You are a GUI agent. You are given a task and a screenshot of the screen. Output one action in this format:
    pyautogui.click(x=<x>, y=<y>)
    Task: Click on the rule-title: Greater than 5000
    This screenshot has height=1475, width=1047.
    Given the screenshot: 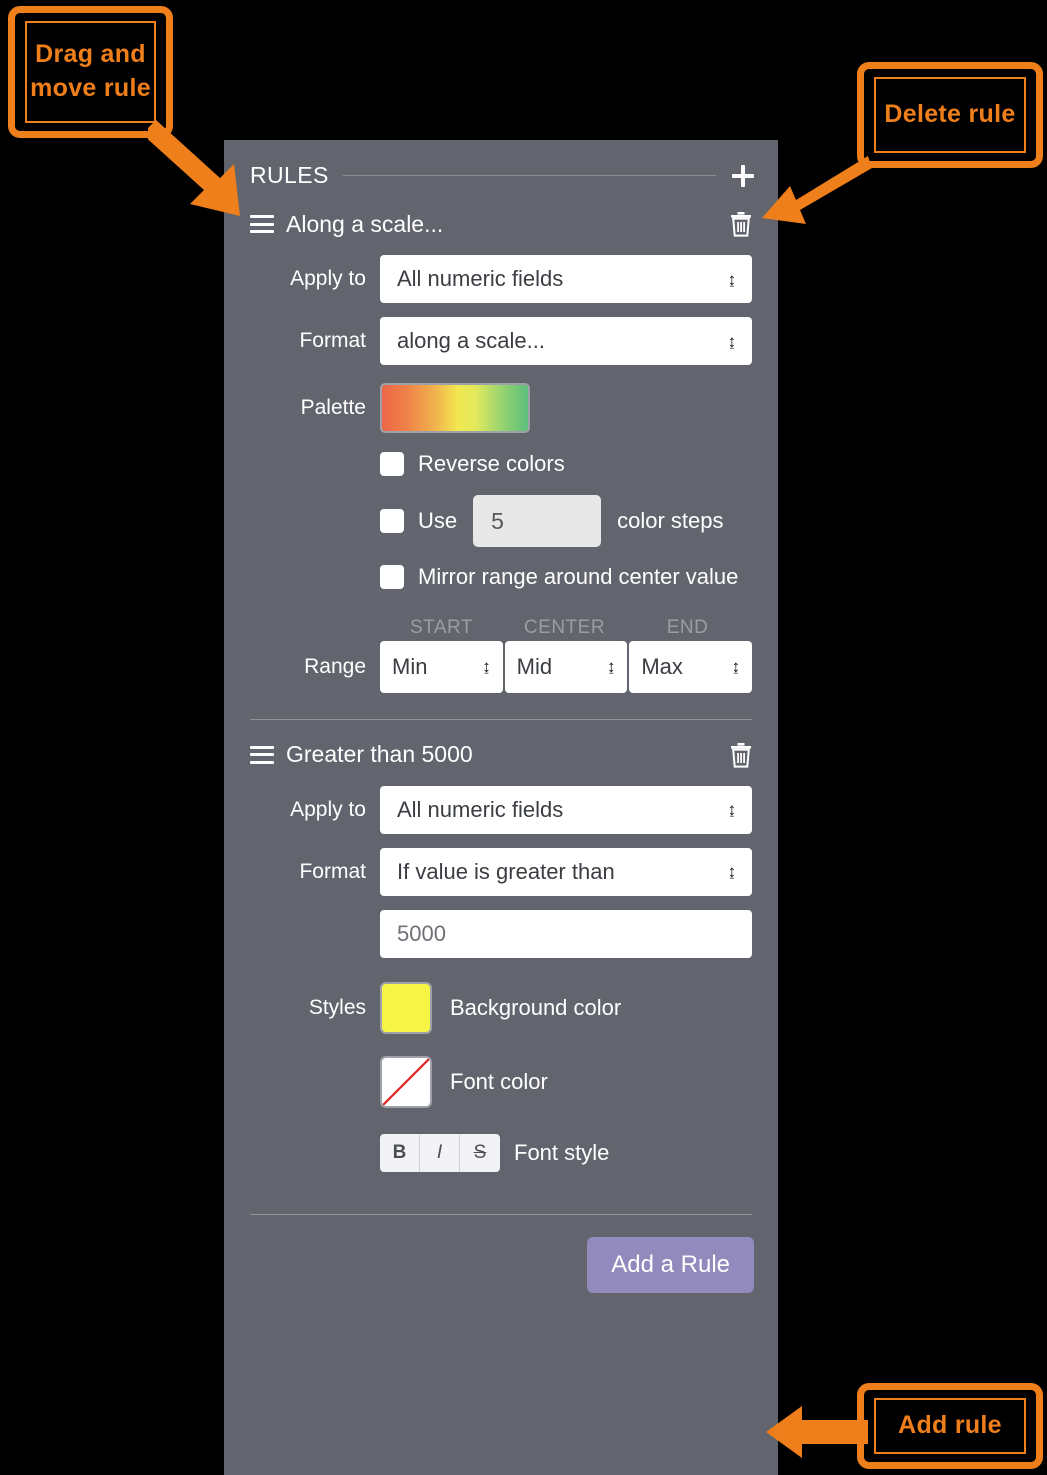 What is the action you would take?
    pyautogui.click(x=379, y=754)
    